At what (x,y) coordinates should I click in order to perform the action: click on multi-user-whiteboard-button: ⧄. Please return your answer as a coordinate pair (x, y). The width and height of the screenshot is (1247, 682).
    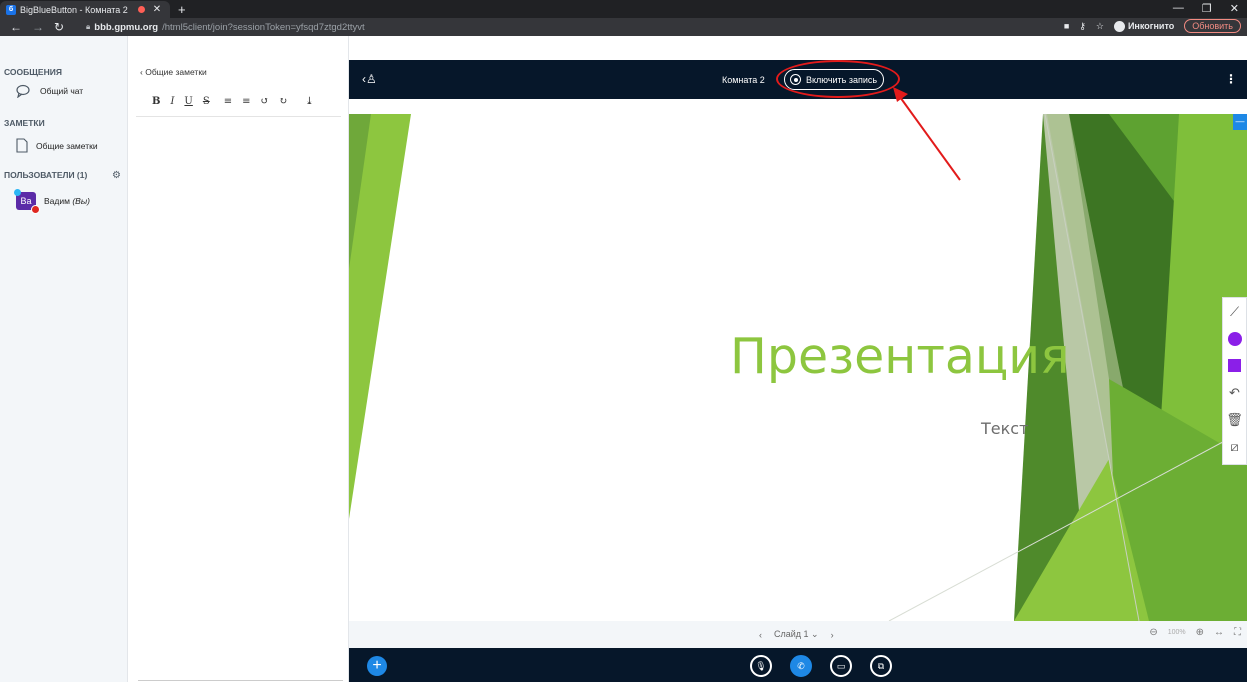
    Looking at the image, I should click on (1234, 446).